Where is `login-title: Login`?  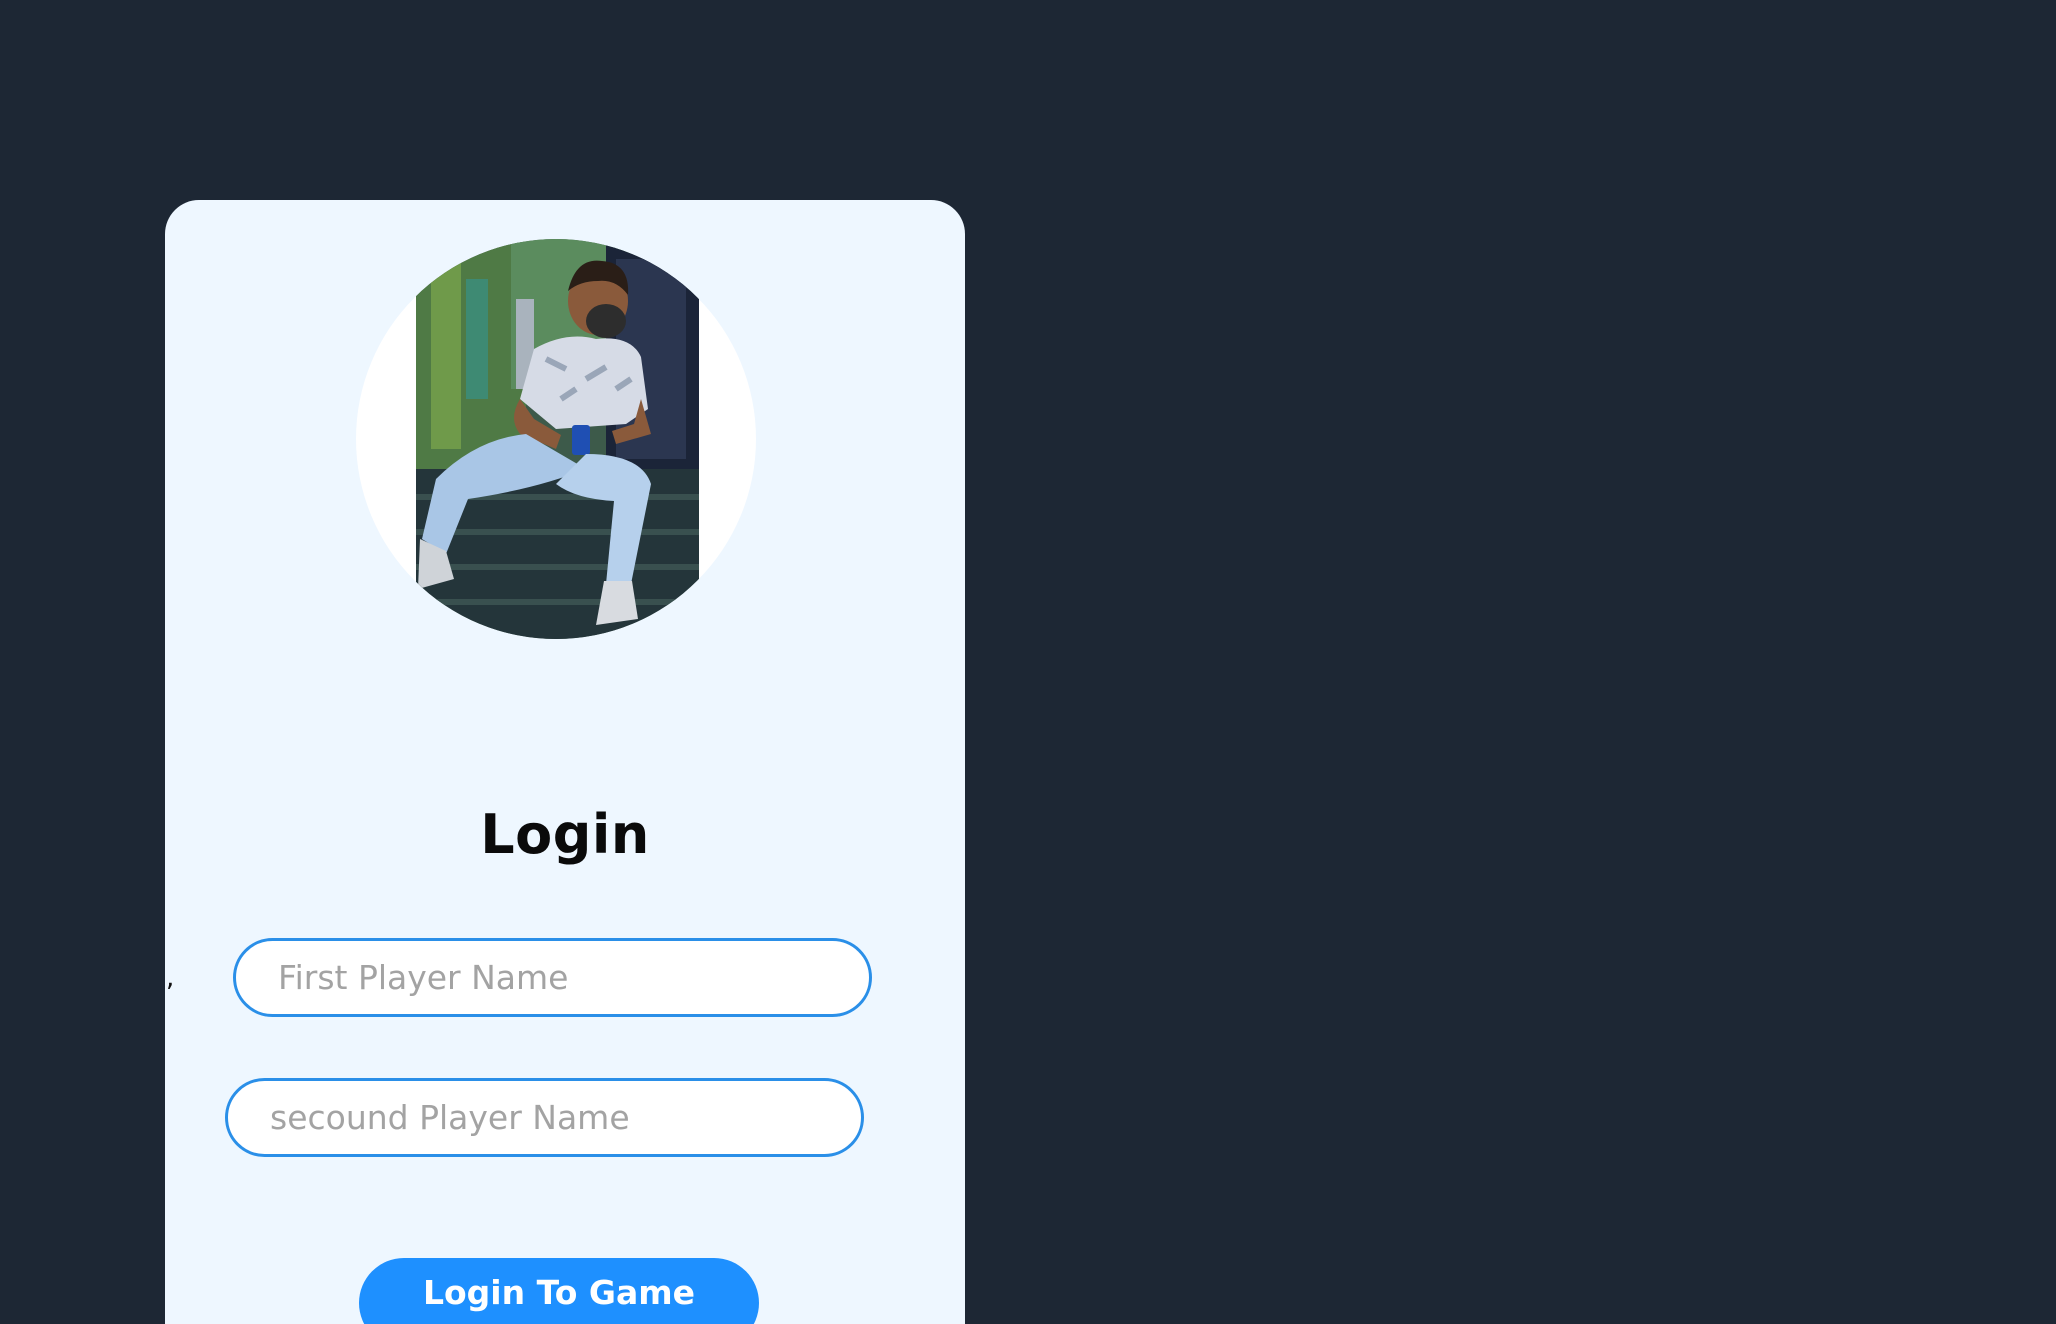
login-title: Login is located at coordinates (565, 834).